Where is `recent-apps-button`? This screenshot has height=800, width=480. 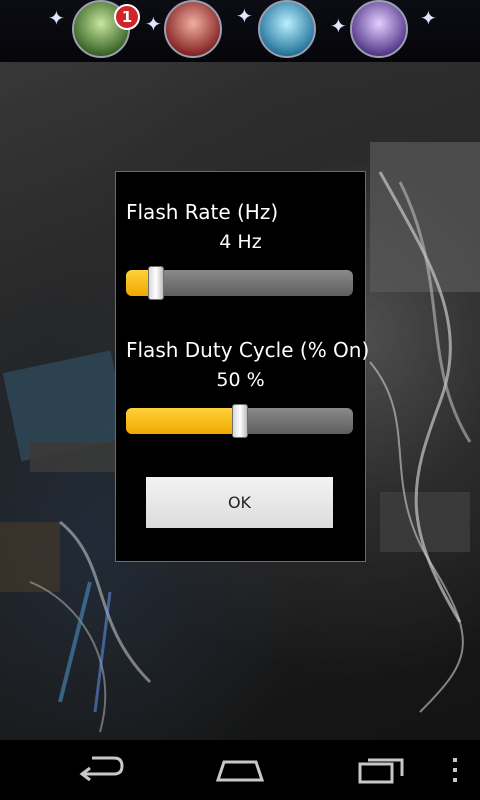 recent-apps-button is located at coordinates (380, 770).